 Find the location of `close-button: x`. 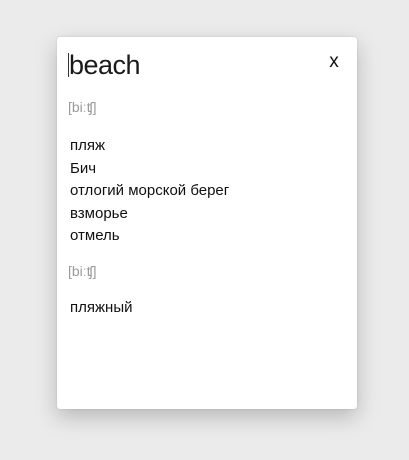

close-button: x is located at coordinates (334, 61).